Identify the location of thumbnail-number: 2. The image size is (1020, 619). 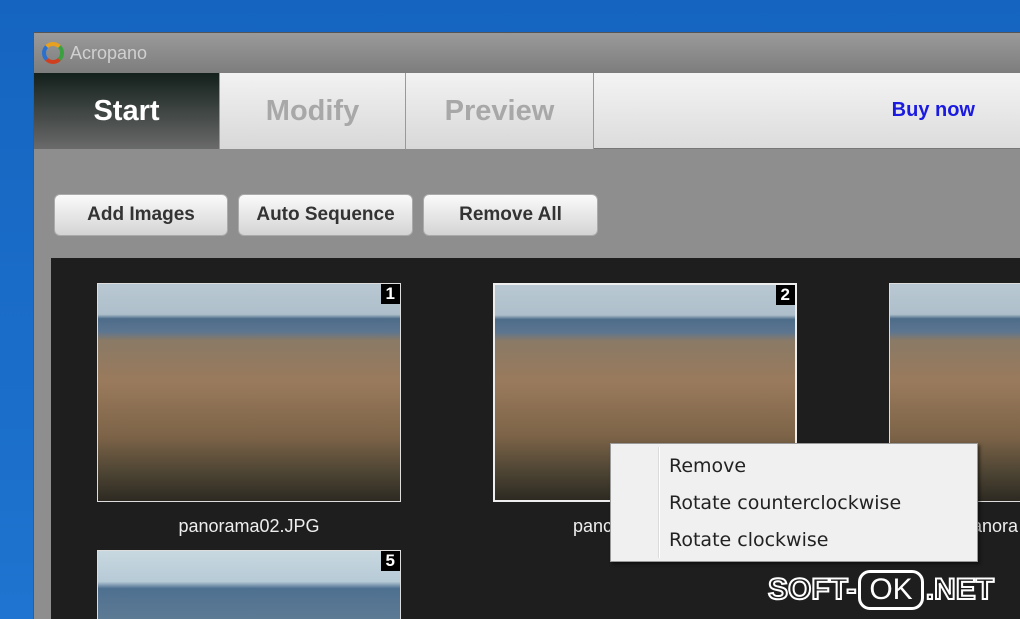
(785, 295).